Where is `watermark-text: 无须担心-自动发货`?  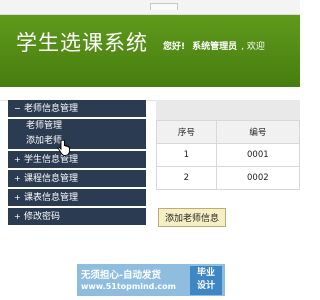 watermark-text: 无须担心-自动发货 is located at coordinates (121, 275).